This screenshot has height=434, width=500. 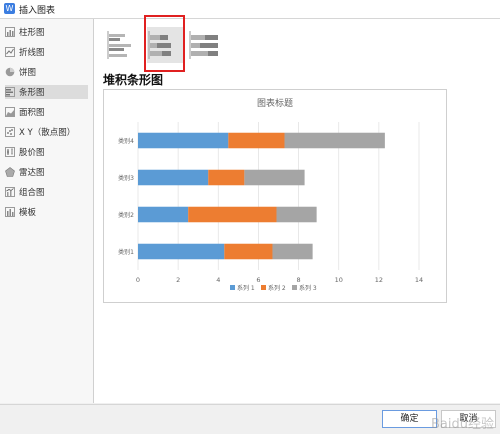 I want to click on sidebar-item-label: X Y（散点图）, so click(x=47, y=133).